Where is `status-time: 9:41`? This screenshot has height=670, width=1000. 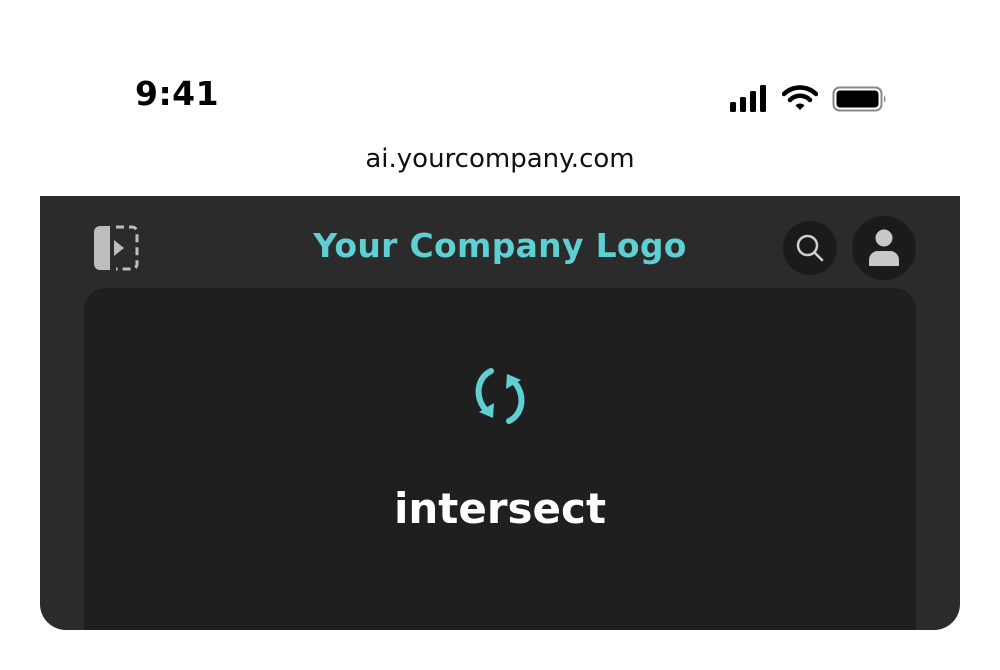 status-time: 9:41 is located at coordinates (177, 93).